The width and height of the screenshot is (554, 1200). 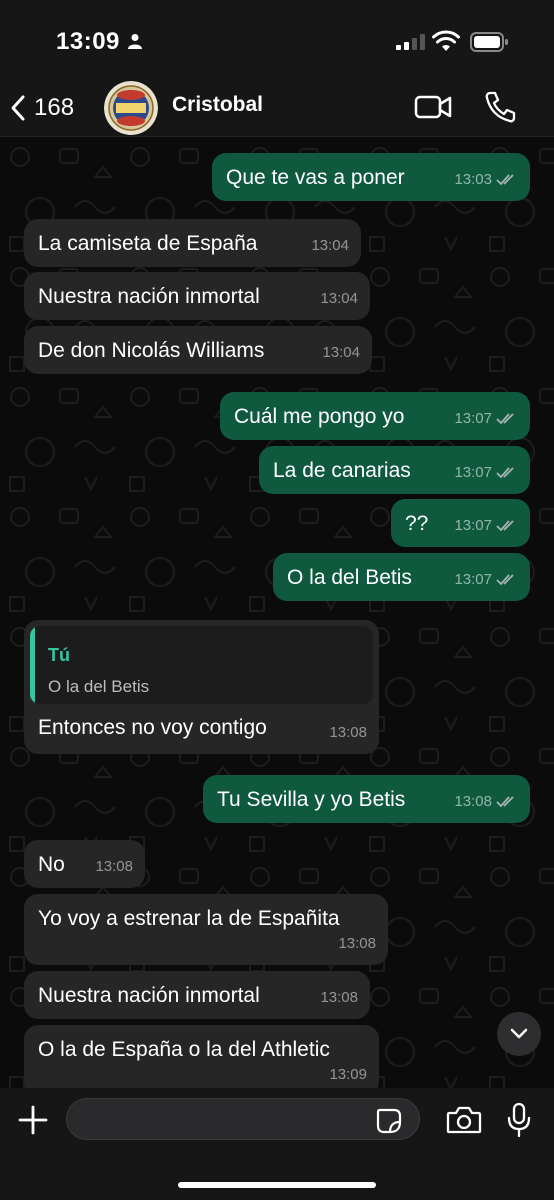 What do you see at coordinates (201, 665) in the screenshot?
I see `quoted-message: Tú O la del Betis` at bounding box center [201, 665].